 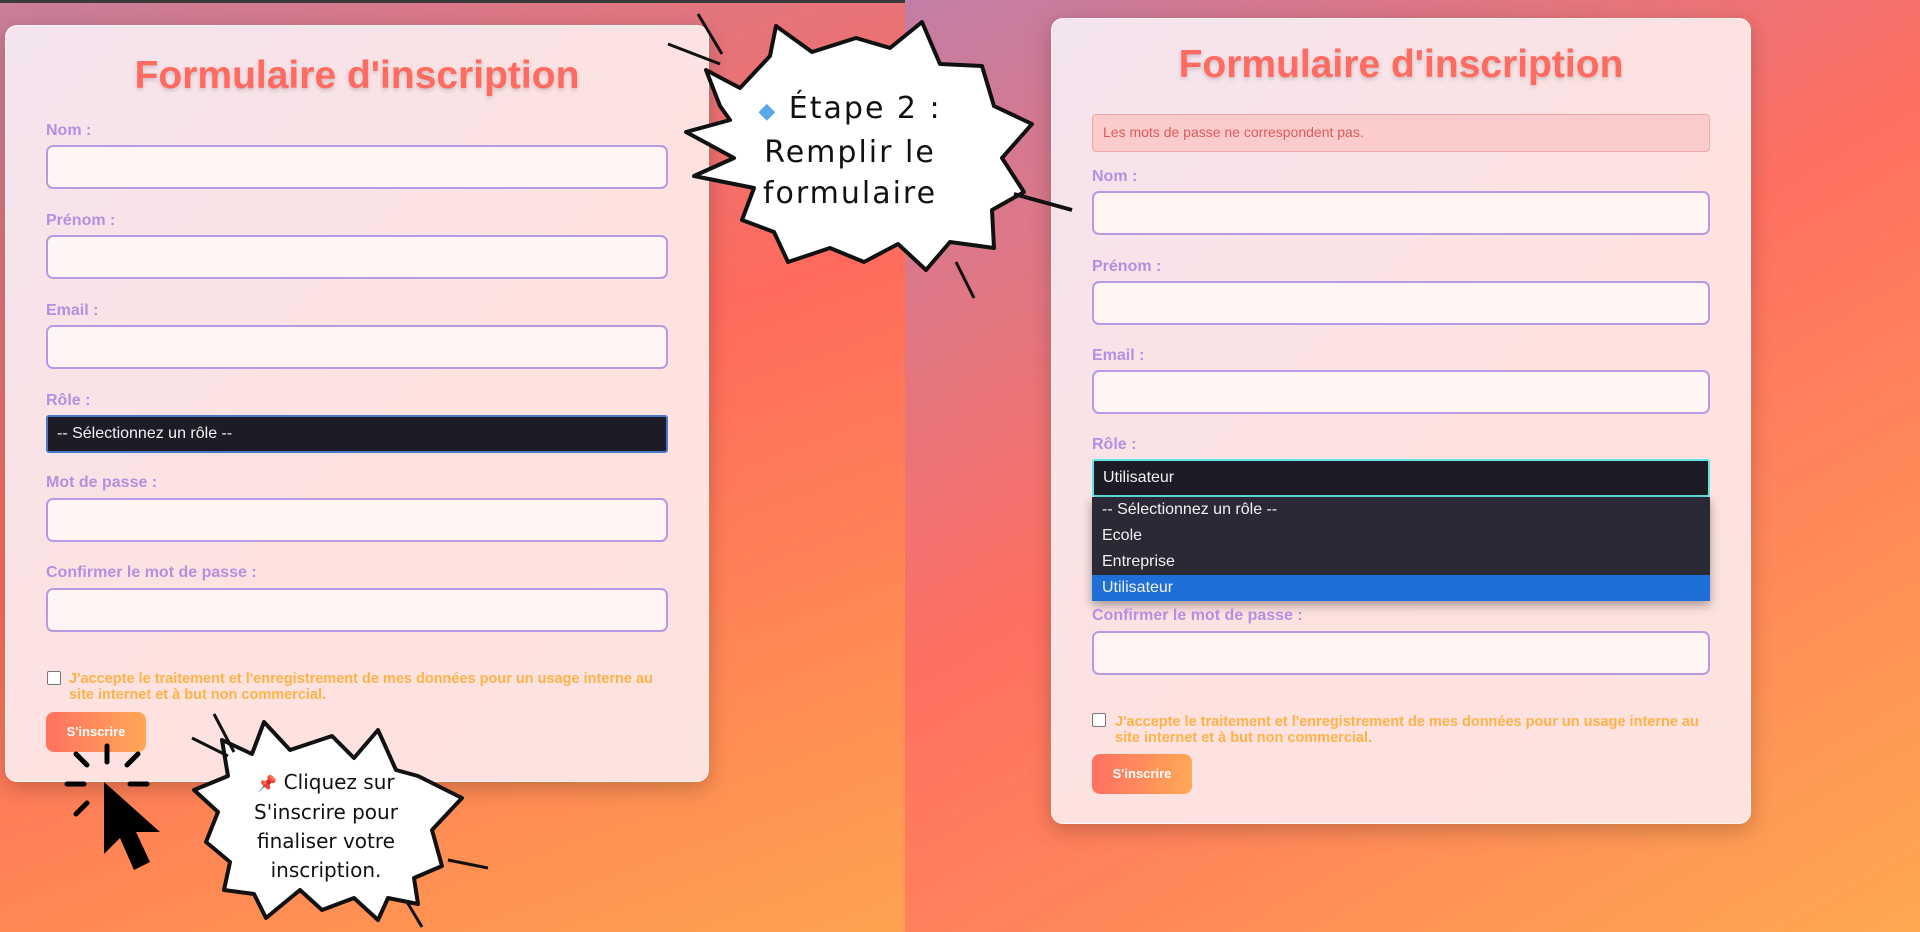 I want to click on submit-hint-line4: inscription., so click(x=326, y=870).